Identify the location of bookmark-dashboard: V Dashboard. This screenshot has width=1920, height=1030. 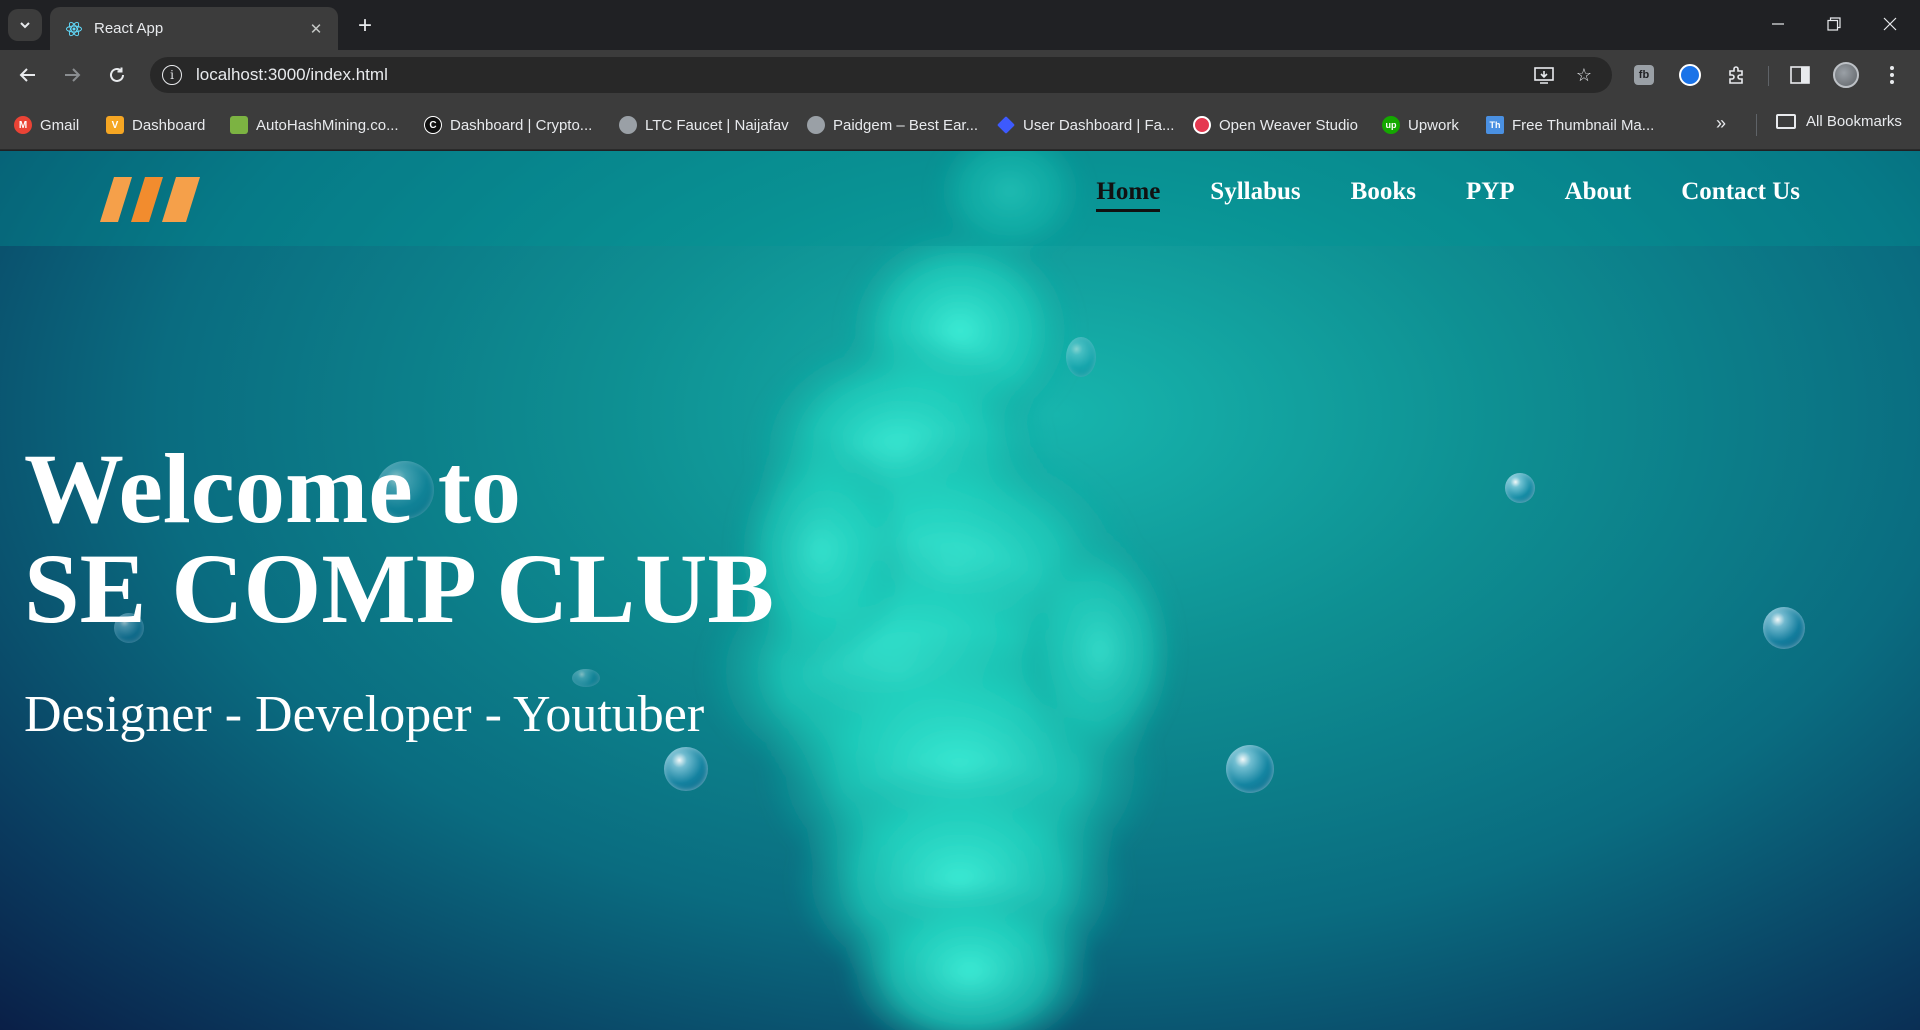
(155, 125).